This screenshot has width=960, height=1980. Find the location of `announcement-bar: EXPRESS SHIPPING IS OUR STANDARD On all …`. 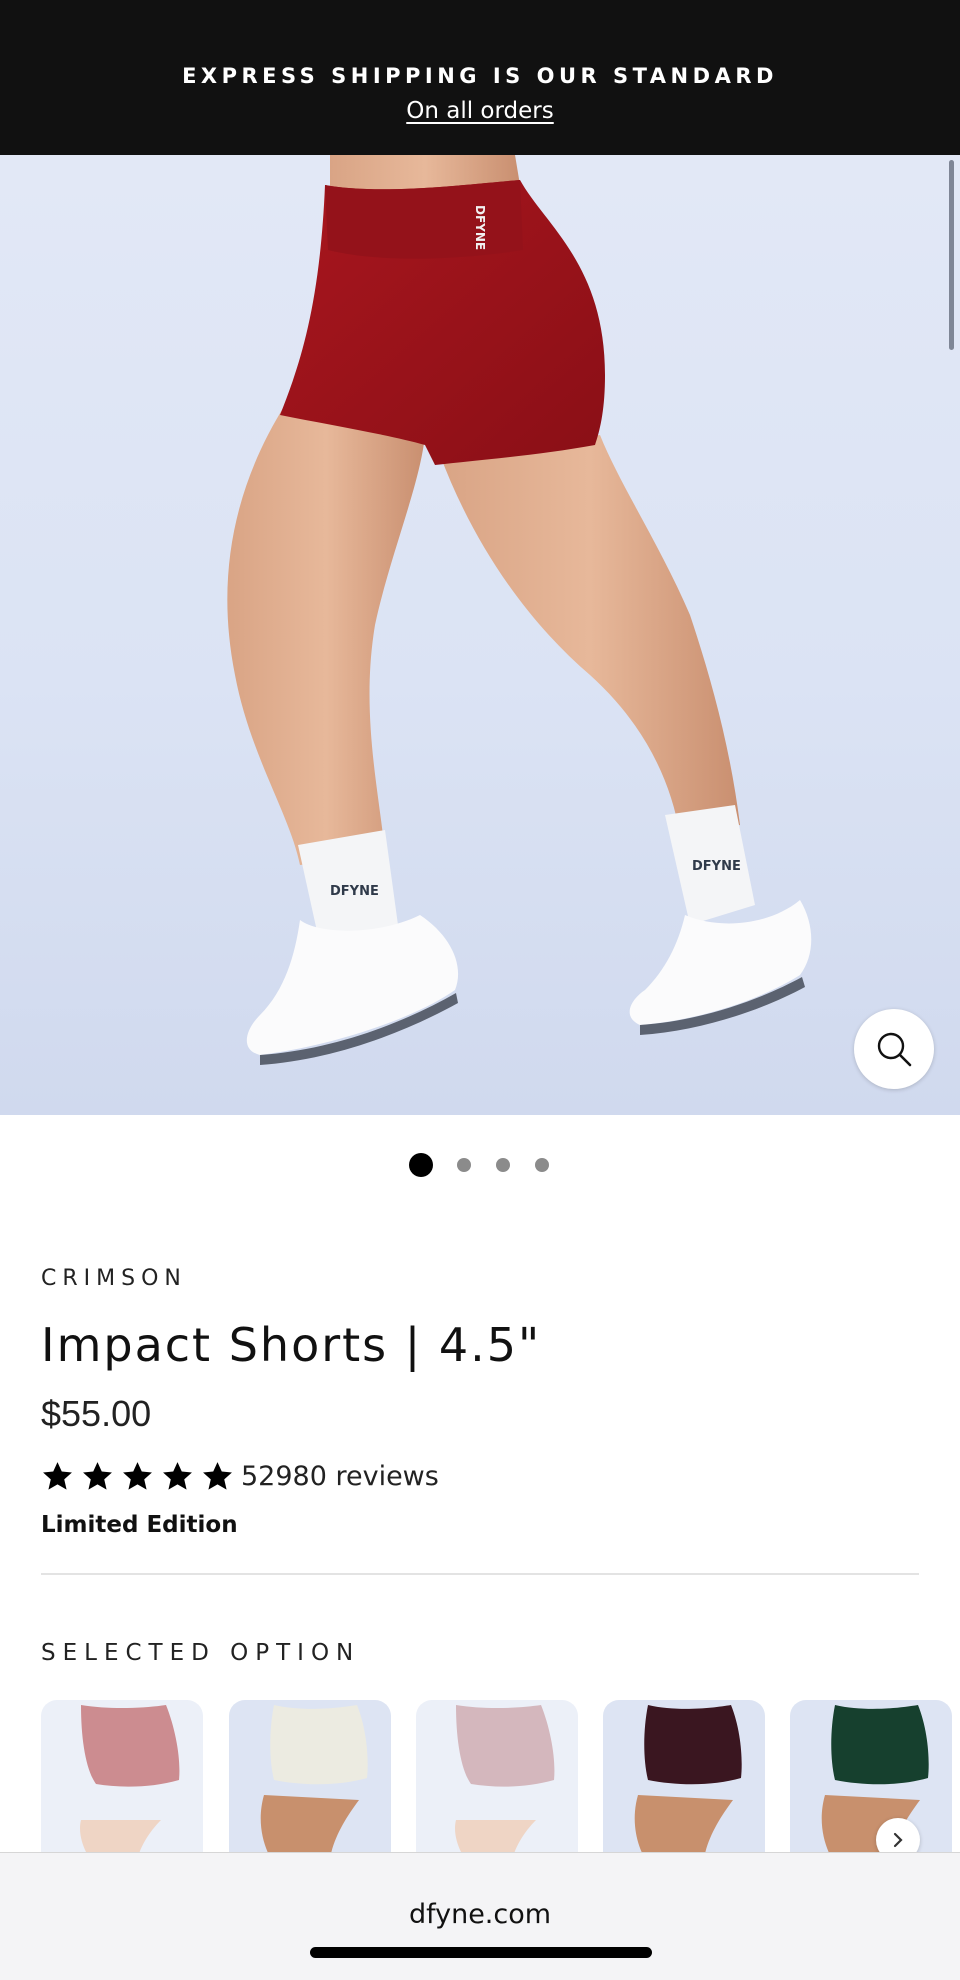

announcement-bar: EXPRESS SHIPPING IS OUR STANDARD On all … is located at coordinates (480, 99).